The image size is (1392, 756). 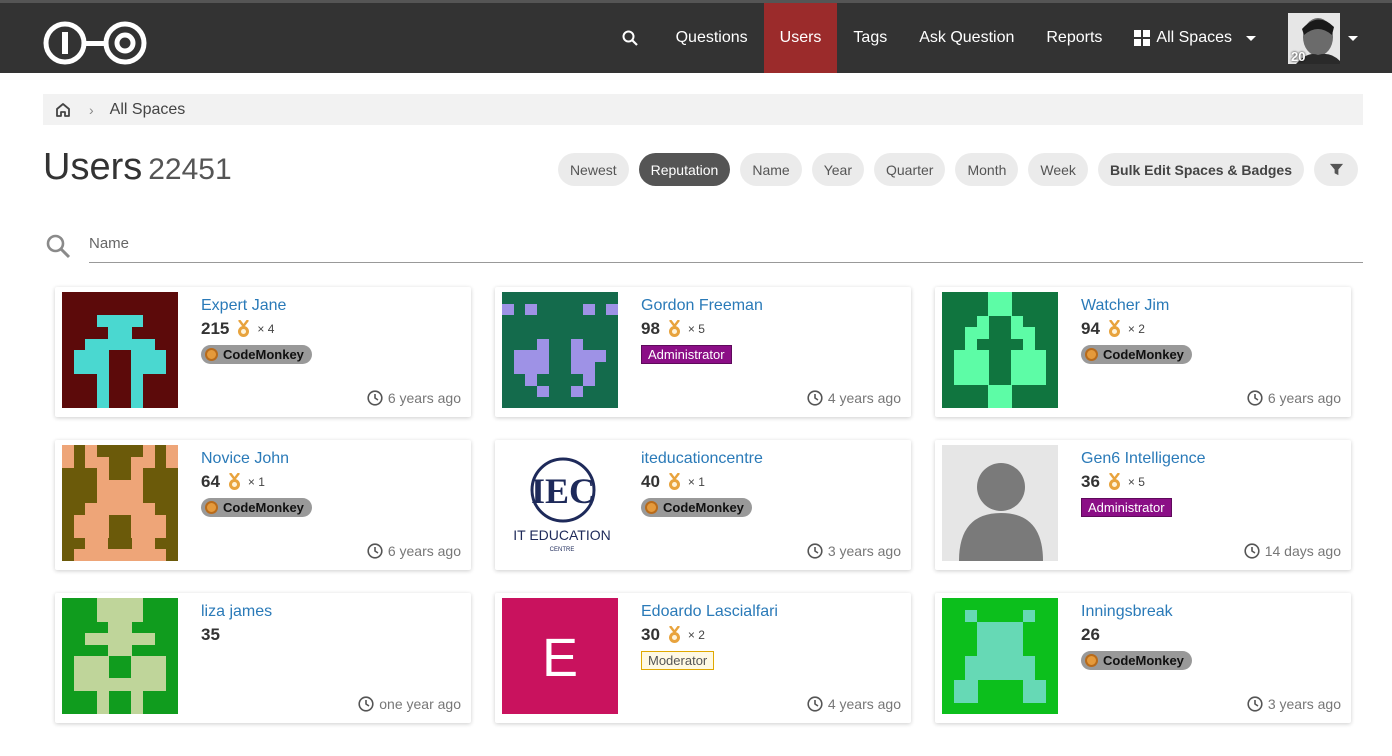 What do you see at coordinates (1143, 459) in the screenshot?
I see `user-name: Gen6 Intelligence` at bounding box center [1143, 459].